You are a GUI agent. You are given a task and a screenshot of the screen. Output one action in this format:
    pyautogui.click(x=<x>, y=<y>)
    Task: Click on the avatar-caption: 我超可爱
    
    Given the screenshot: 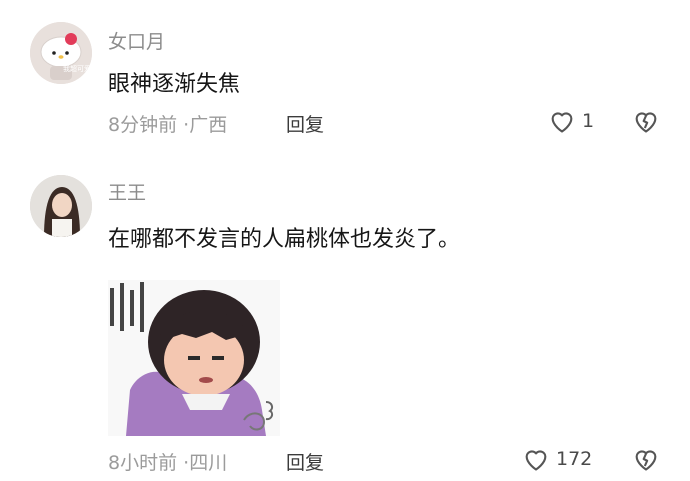 What is the action you would take?
    pyautogui.click(x=77, y=68)
    